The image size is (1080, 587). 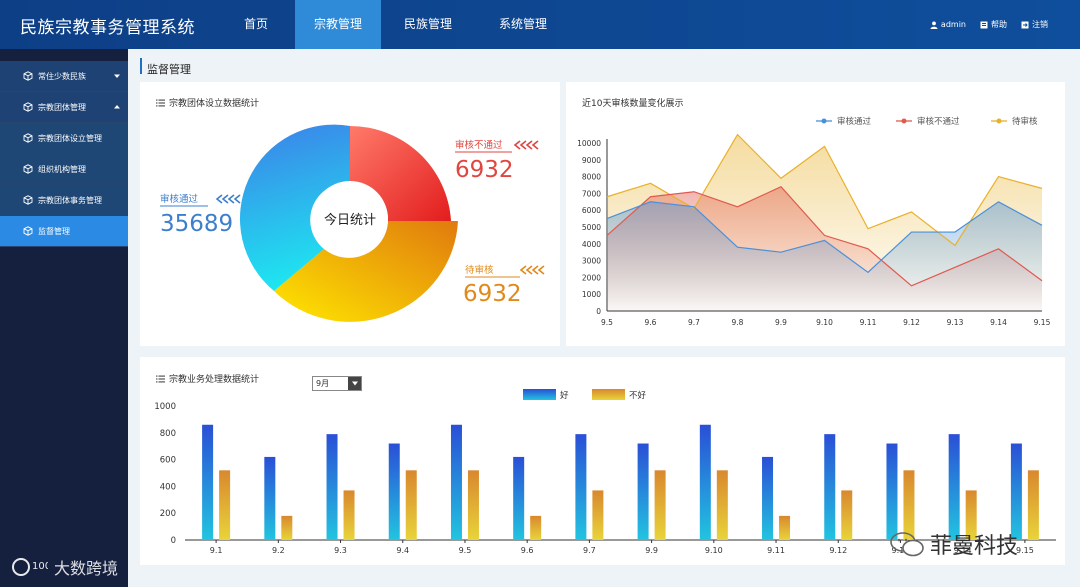 I want to click on sidebar-item-organizations: 组织机构管理, so click(x=64, y=169).